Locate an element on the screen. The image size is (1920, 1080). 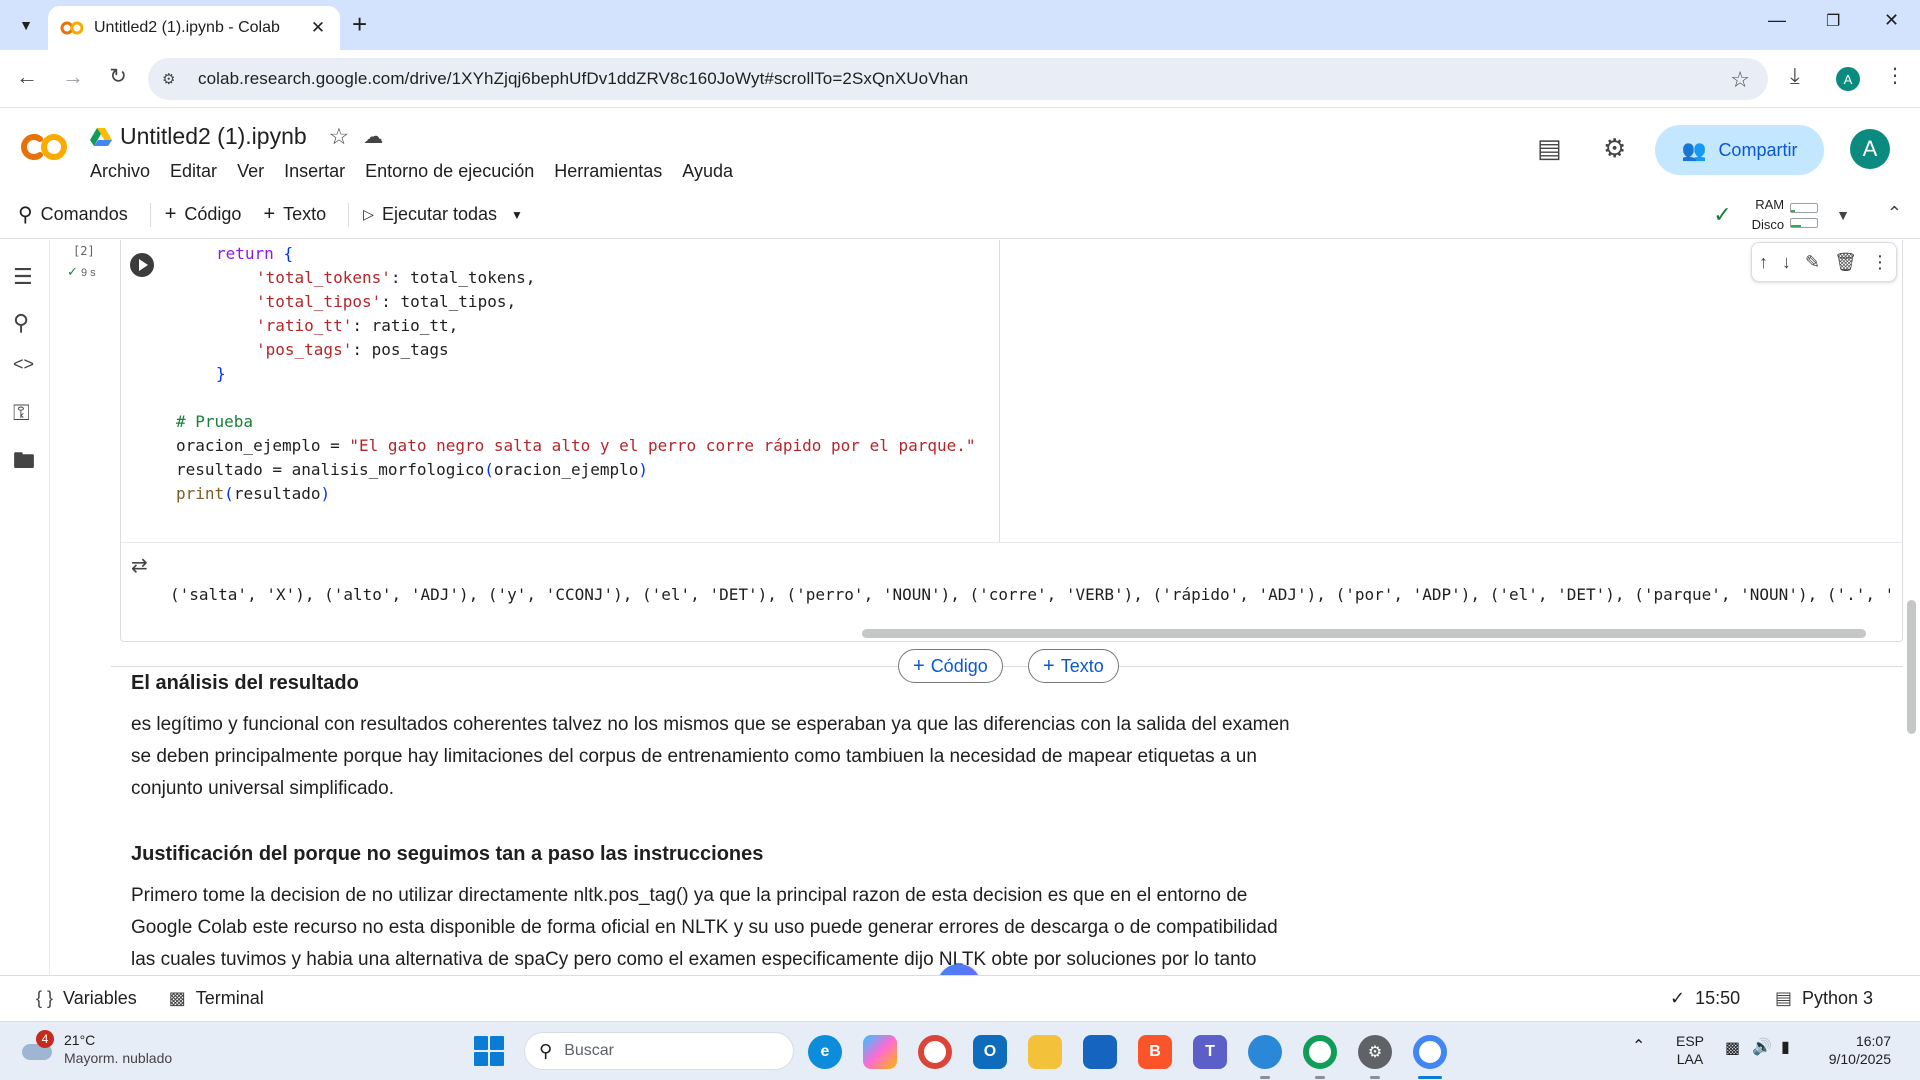
star-icon: ☆ is located at coordinates (339, 136).